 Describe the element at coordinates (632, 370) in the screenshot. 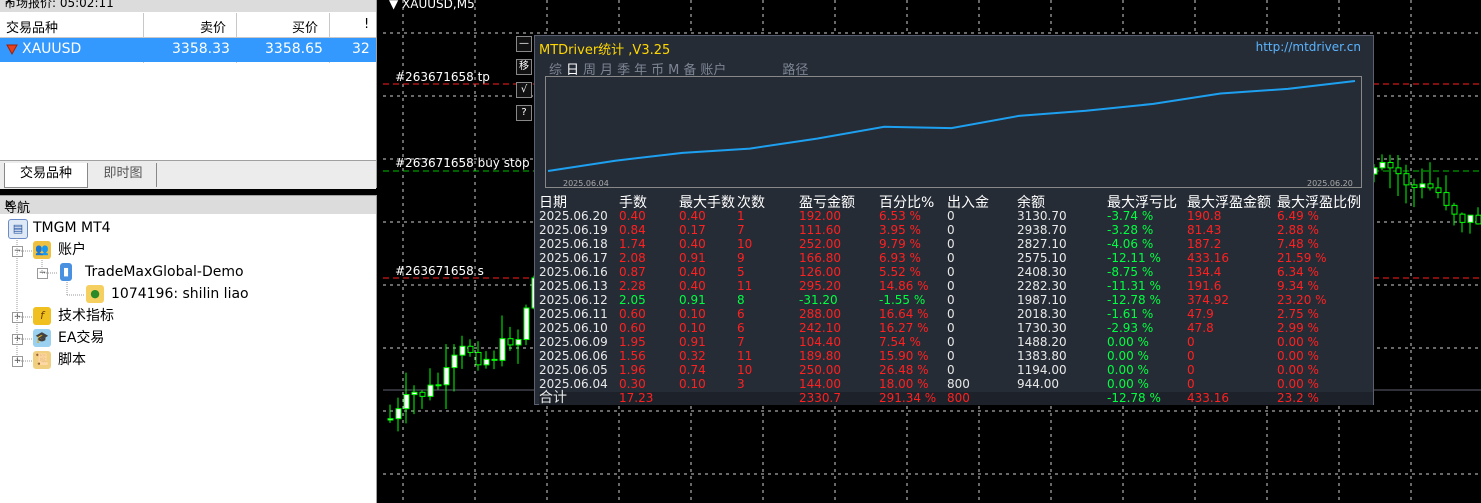

I see `table-cell: 1.96` at that location.